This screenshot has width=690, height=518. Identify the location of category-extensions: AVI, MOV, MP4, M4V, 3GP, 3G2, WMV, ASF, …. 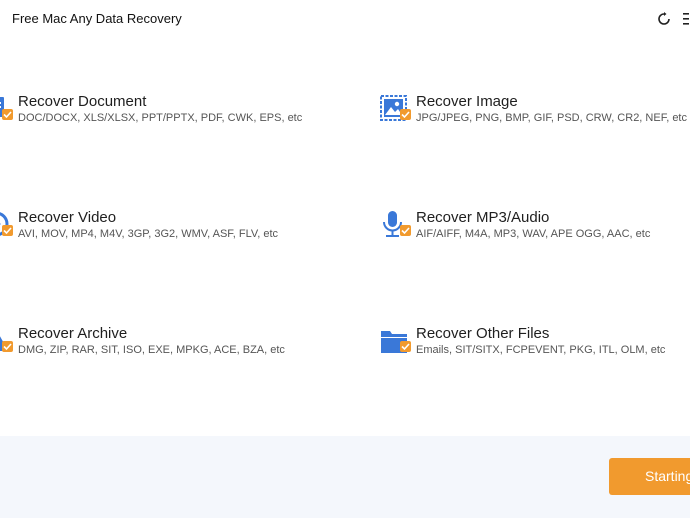
(148, 234).